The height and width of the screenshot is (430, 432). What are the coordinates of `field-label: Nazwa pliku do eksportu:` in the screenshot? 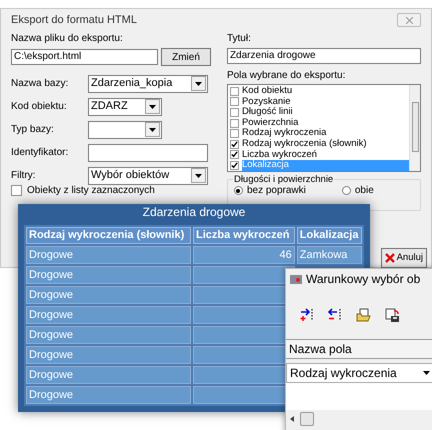 It's located at (67, 39).